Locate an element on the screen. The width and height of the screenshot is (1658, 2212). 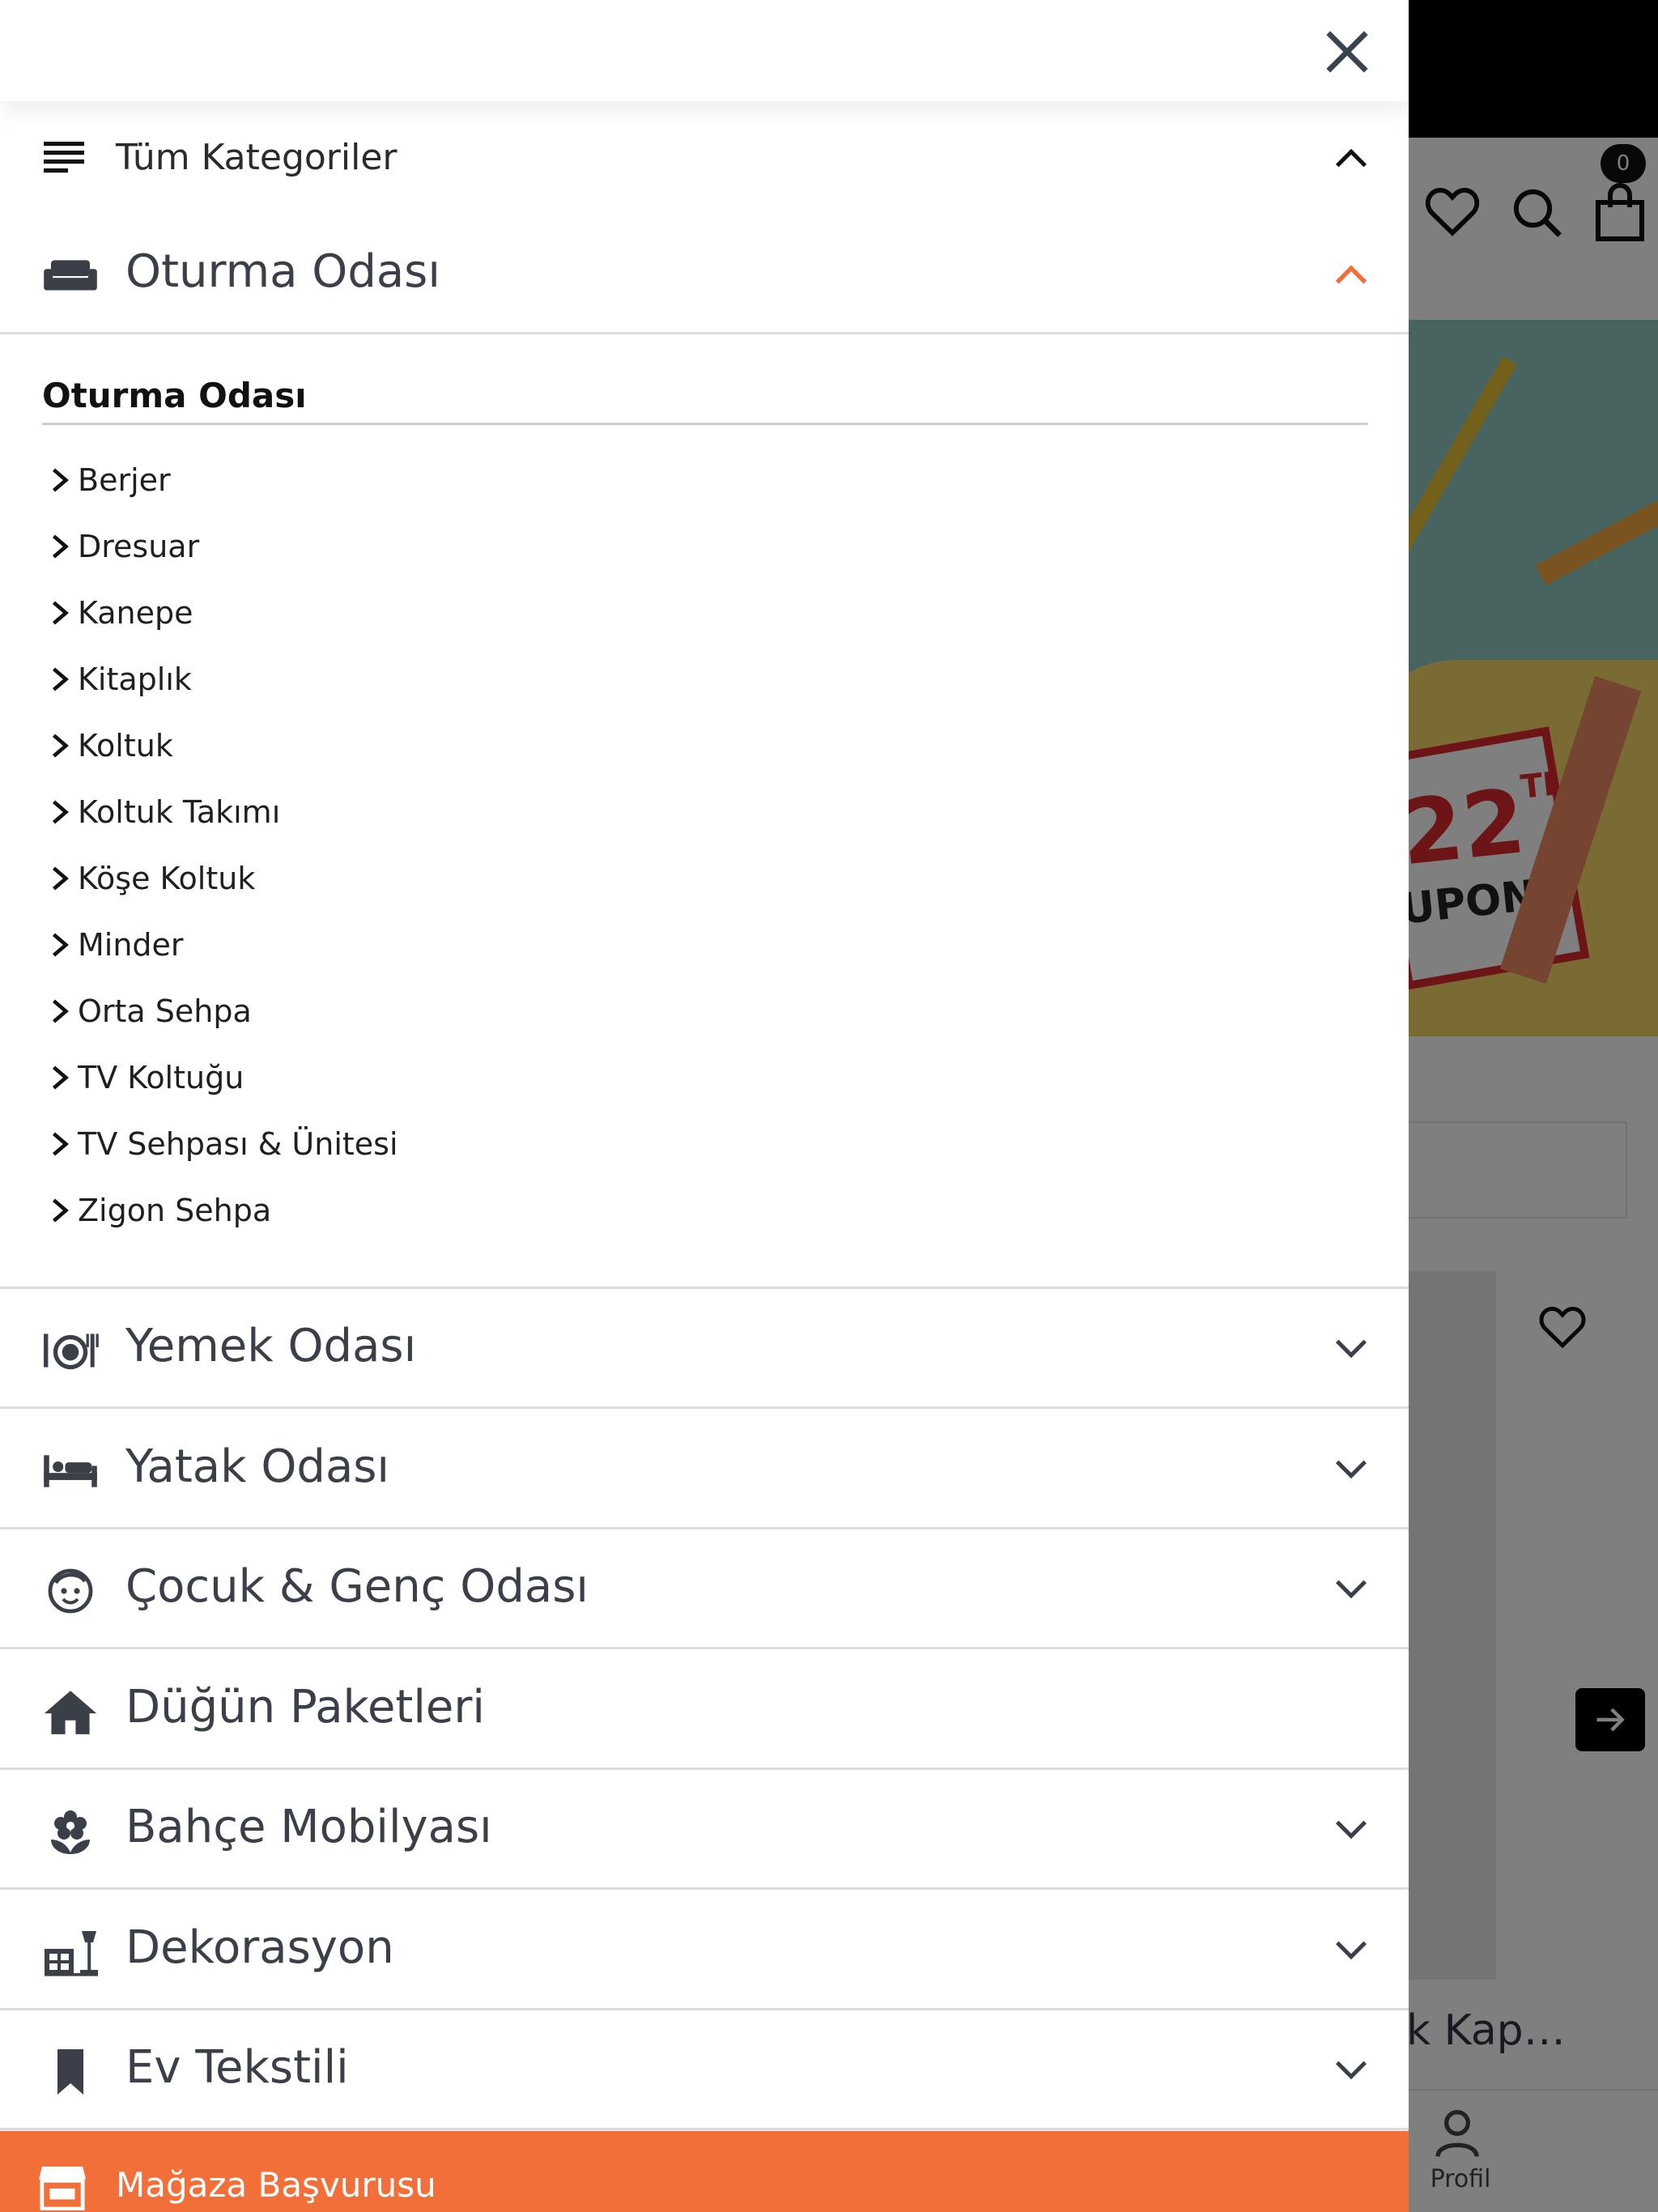
subcategory-label: Koltuk is located at coordinates (125, 746).